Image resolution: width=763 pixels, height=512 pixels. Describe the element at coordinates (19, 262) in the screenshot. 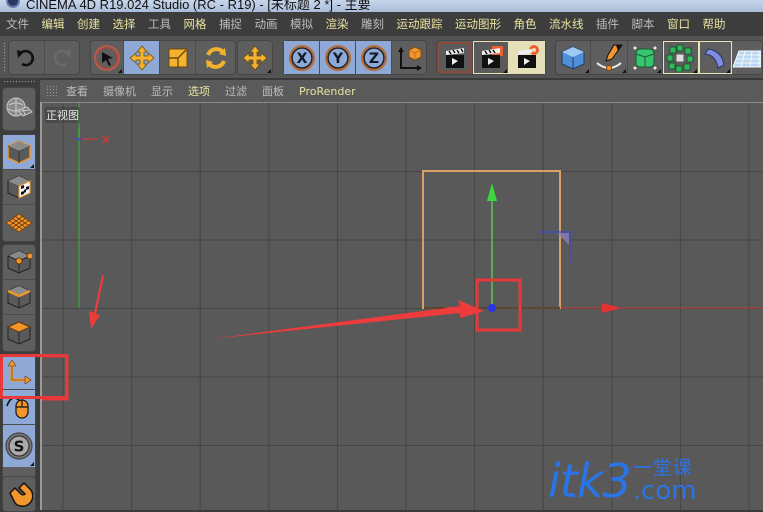

I see `points-mode-button` at that location.